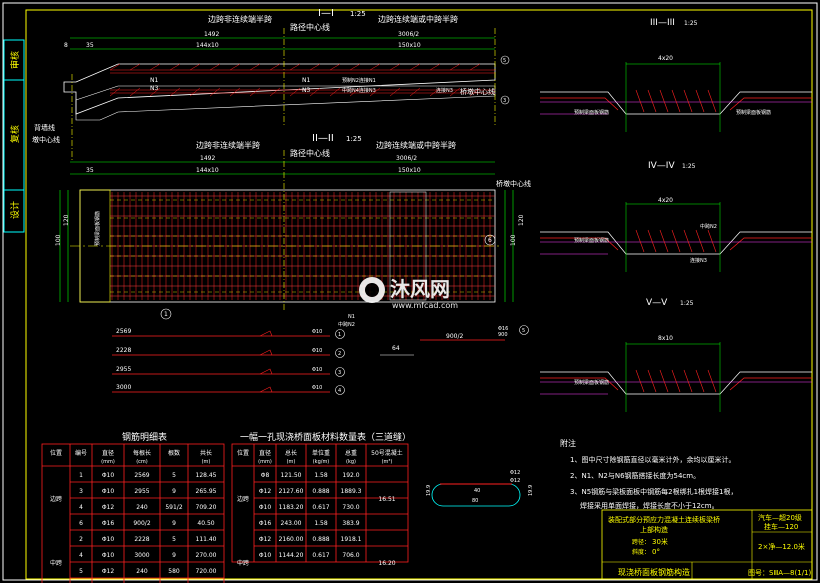 This screenshot has height=583, width=820. I want to click on dim-35-a: 35, so click(90, 45).